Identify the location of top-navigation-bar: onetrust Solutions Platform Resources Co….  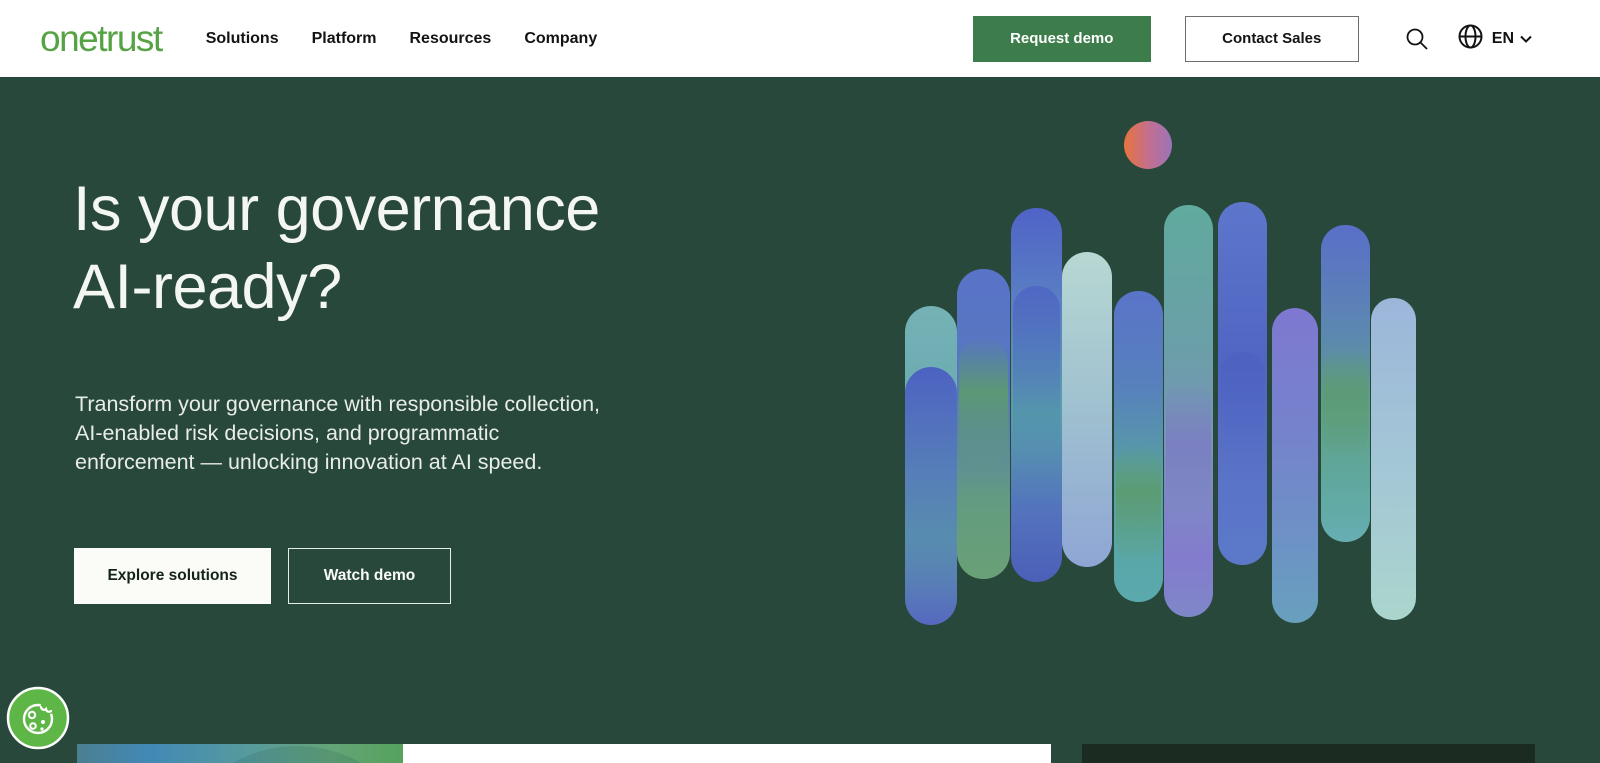
(800, 38).